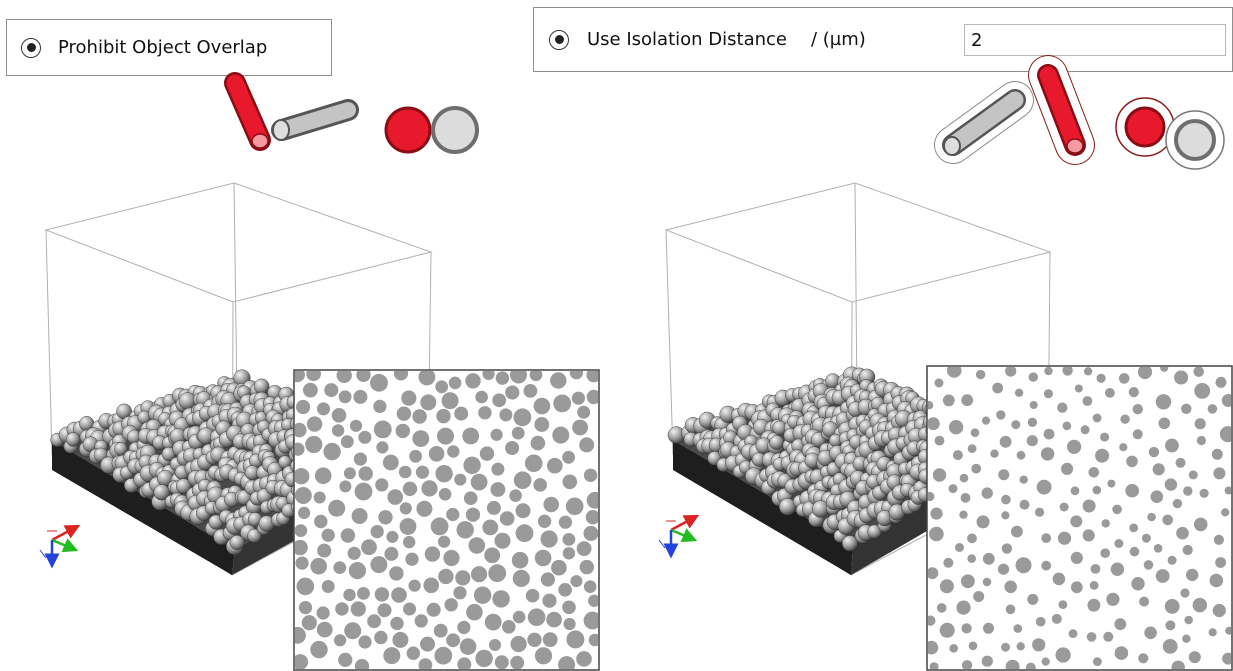 The width and height of the screenshot is (1233, 671). What do you see at coordinates (60, 546) in the screenshot?
I see `left-orientation-axes-icon` at bounding box center [60, 546].